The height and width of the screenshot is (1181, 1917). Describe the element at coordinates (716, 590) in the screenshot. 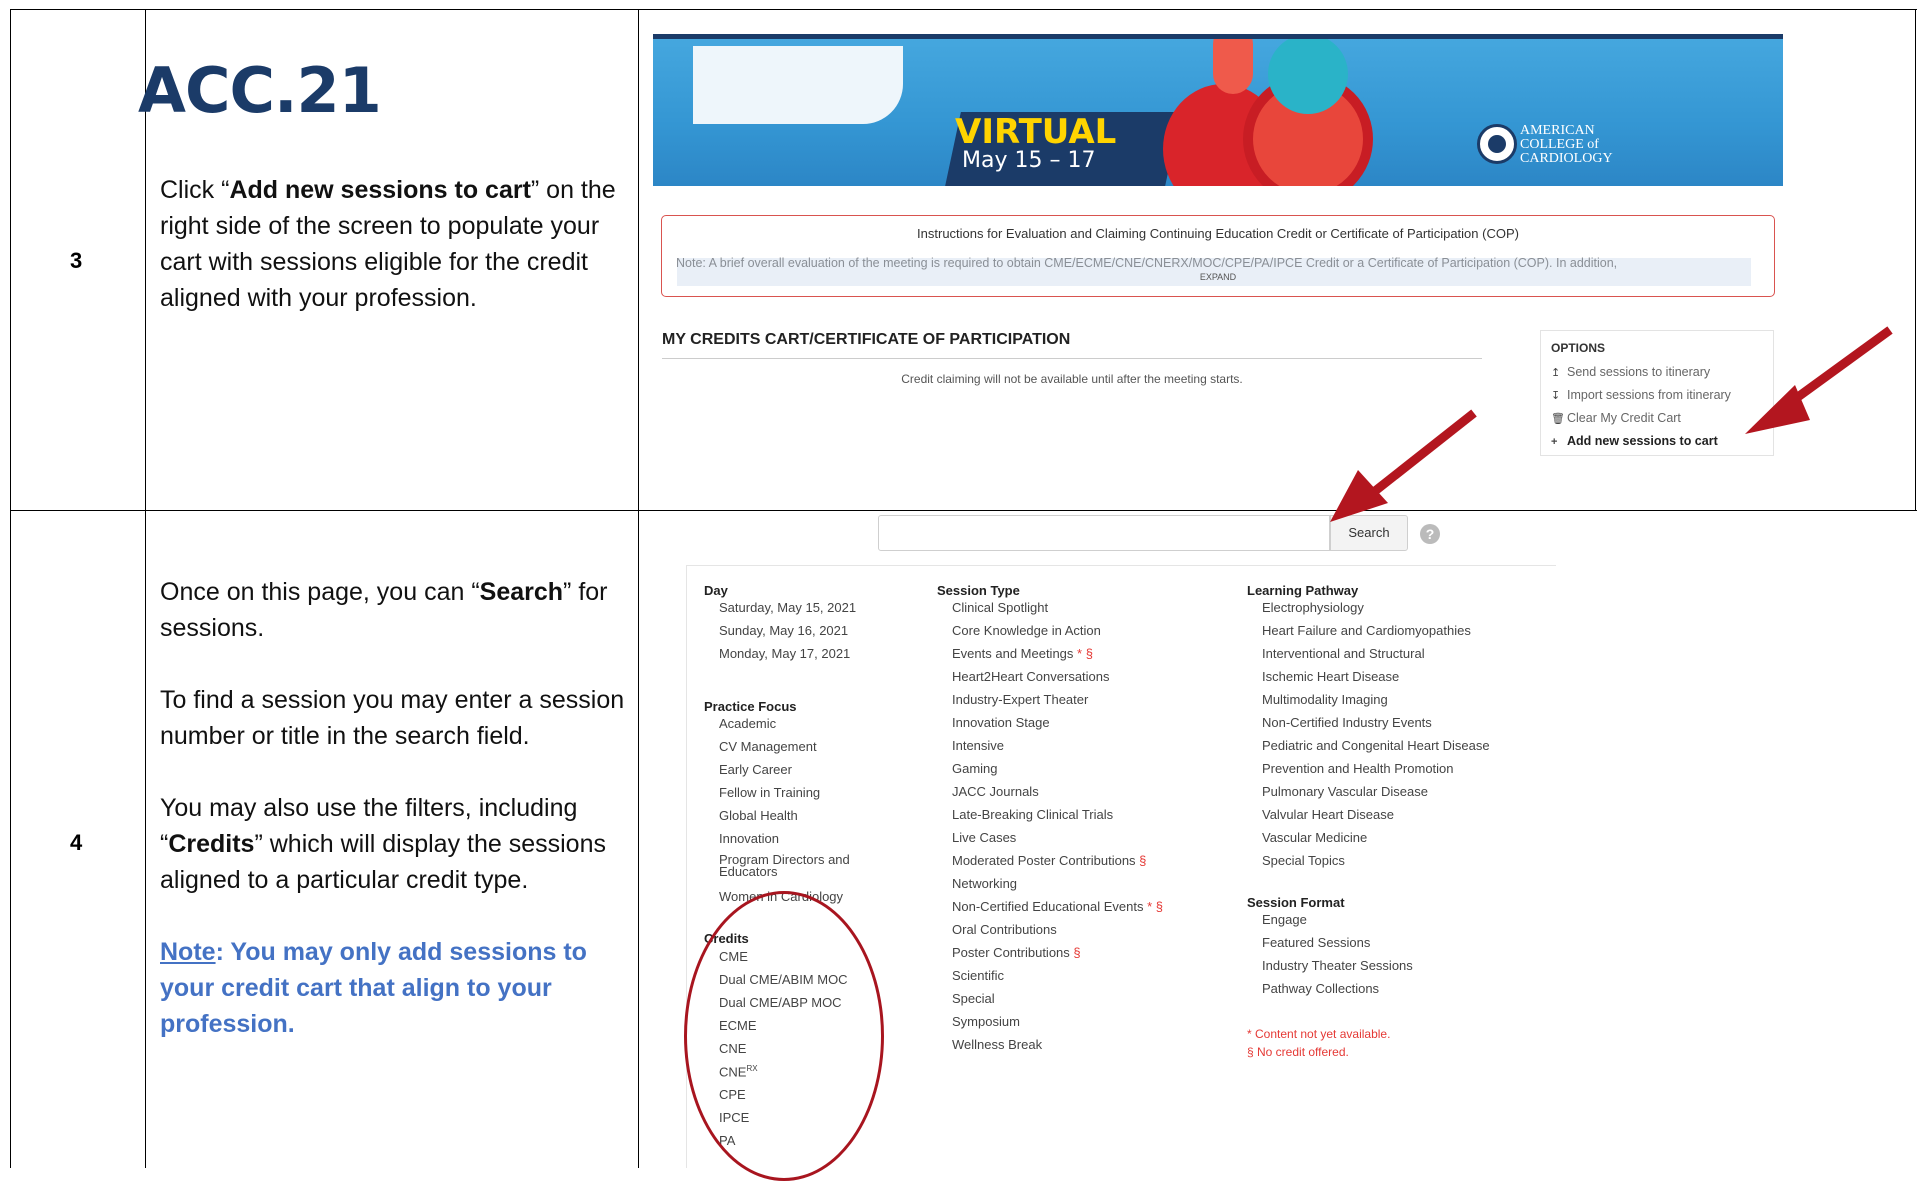

I see `filter-header-day: Day` at that location.